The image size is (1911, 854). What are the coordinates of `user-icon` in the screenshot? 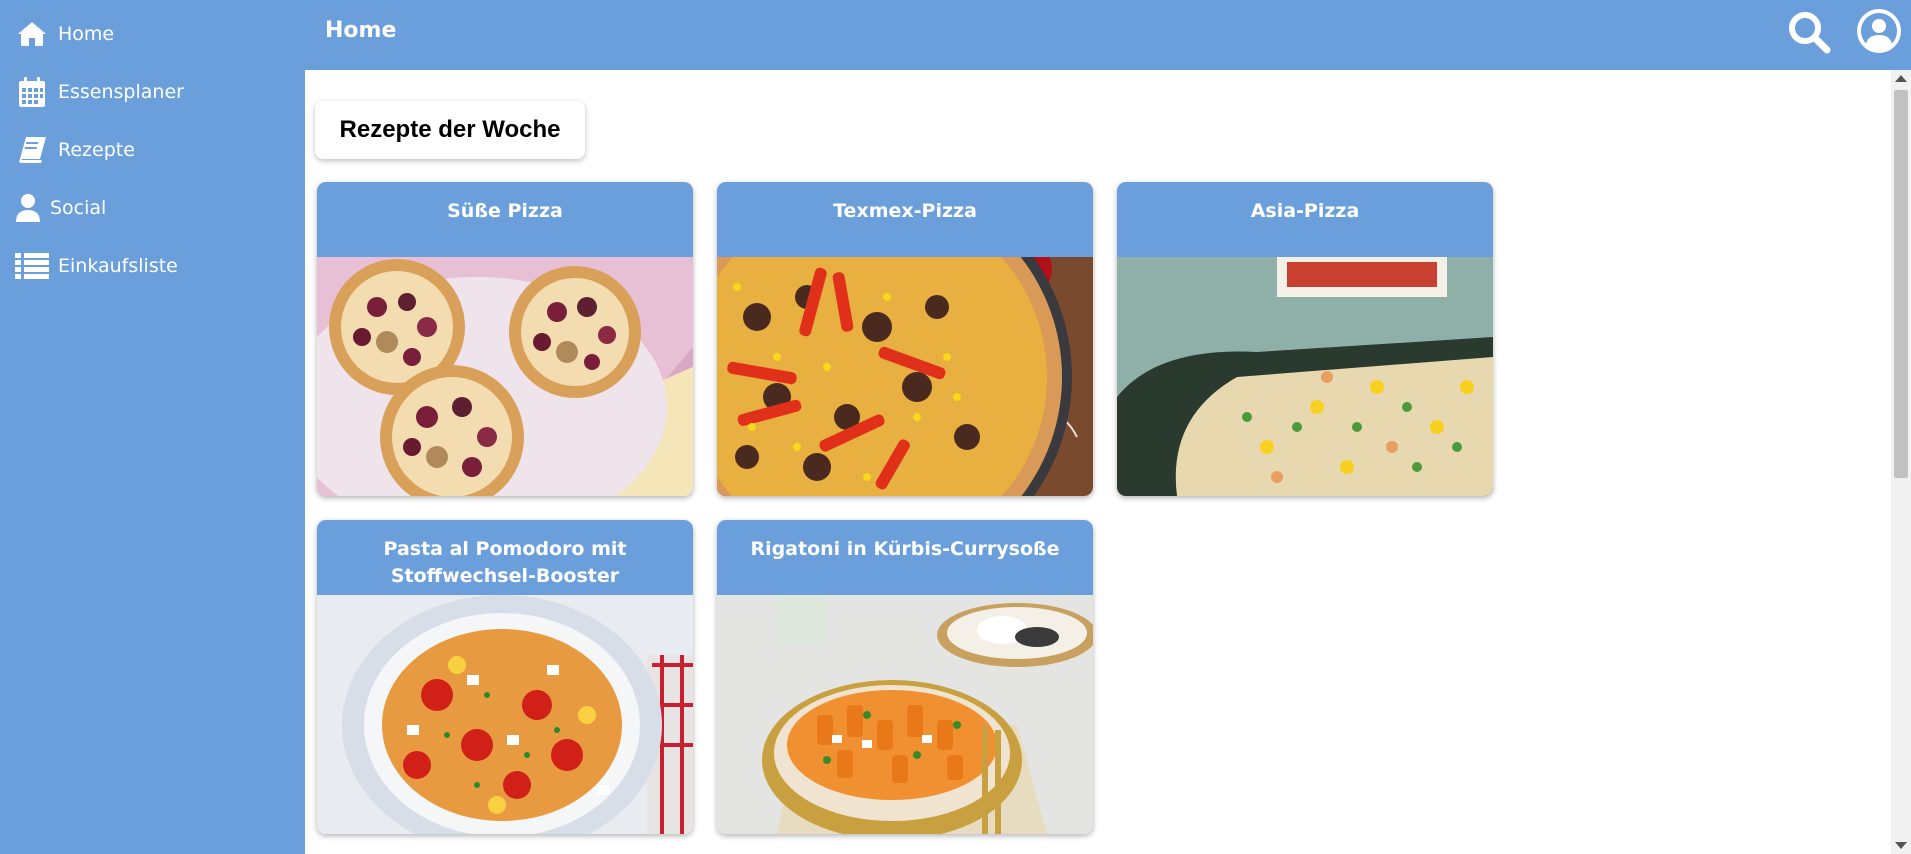 It's located at (28, 208).